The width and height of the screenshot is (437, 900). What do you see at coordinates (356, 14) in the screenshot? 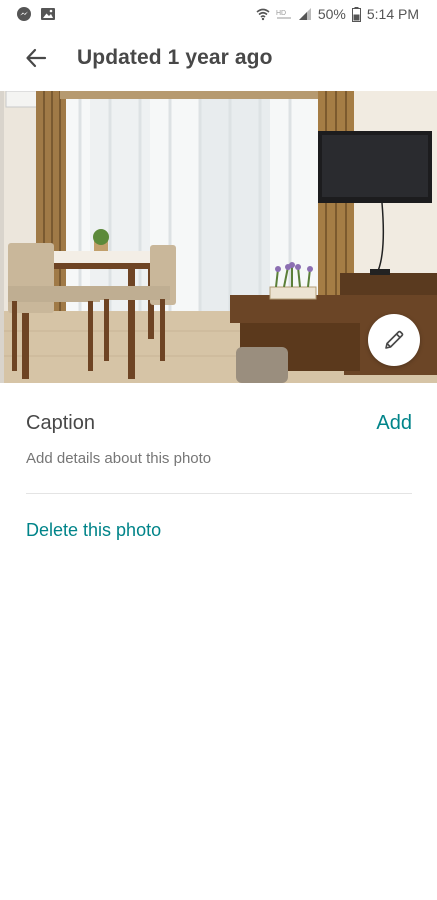
I see `battery-icon` at bounding box center [356, 14].